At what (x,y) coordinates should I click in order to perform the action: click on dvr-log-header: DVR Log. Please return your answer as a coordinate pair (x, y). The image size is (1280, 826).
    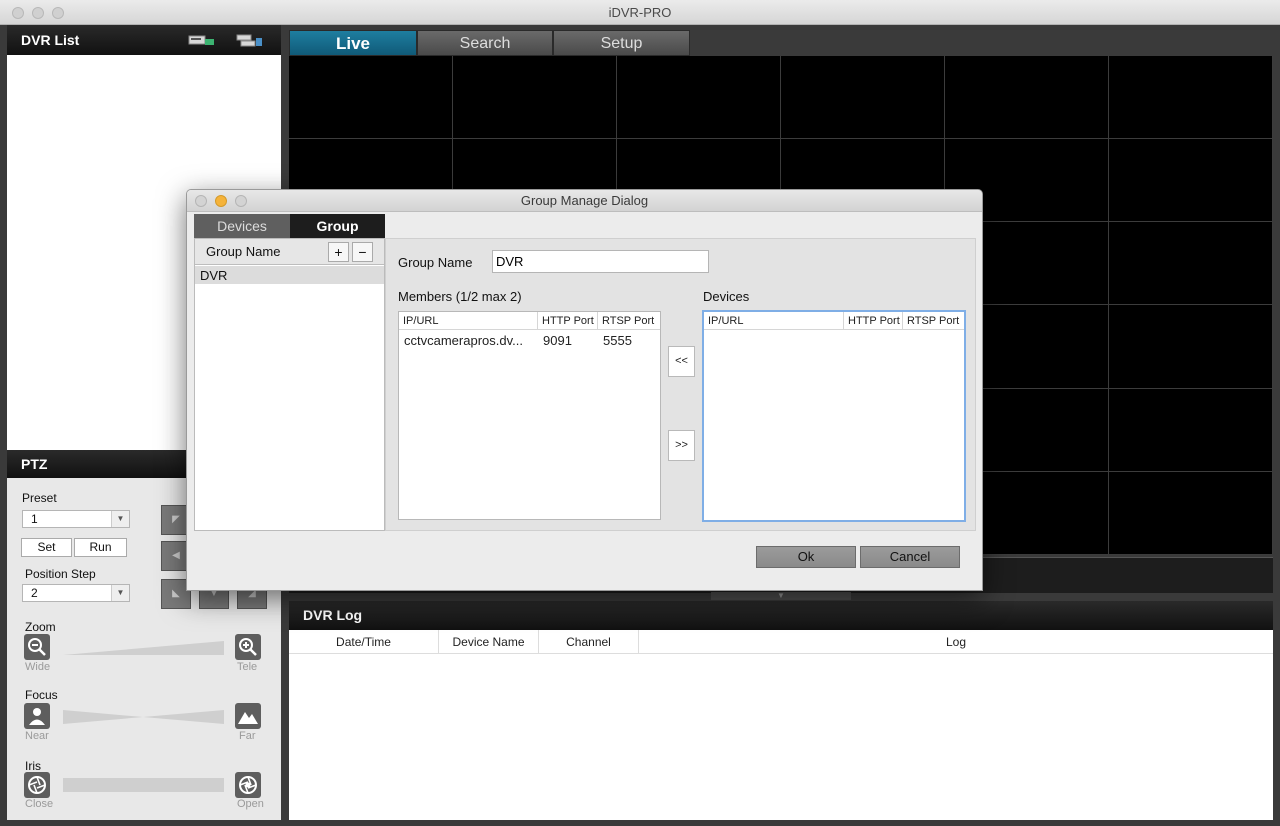
    Looking at the image, I should click on (781, 615).